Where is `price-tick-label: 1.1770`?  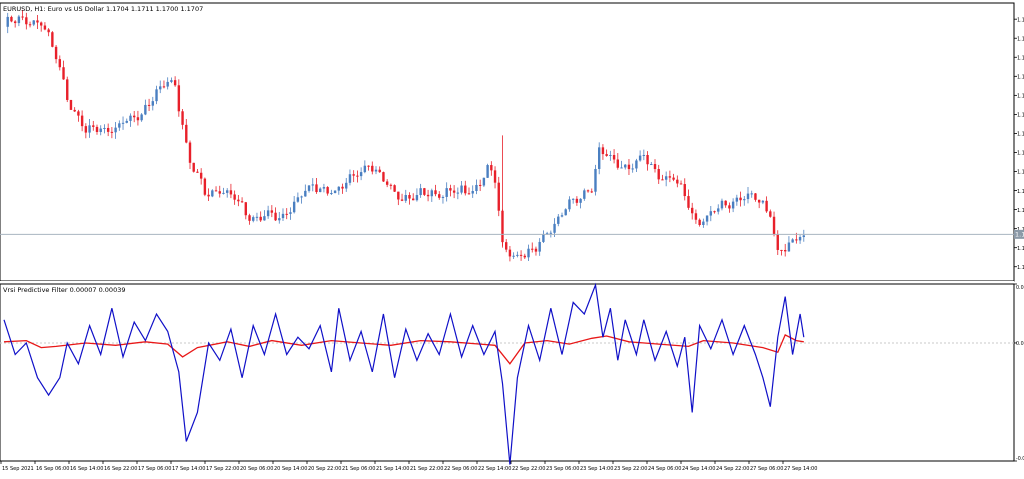 price-tick-label: 1.1770 is located at coordinates (1020, 116).